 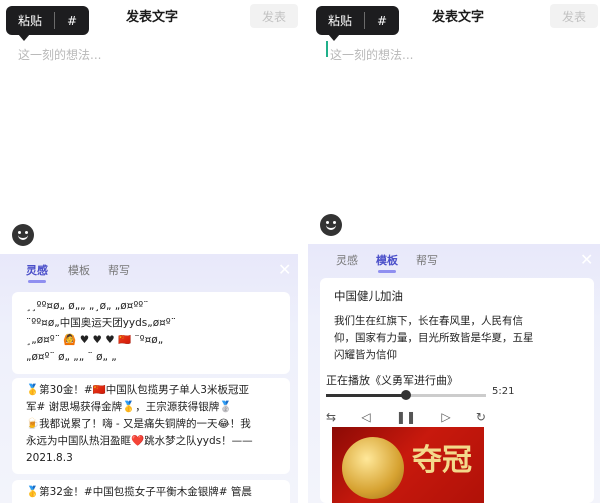 What do you see at coordinates (445, 417) in the screenshot?
I see `next-icon: ▷` at bounding box center [445, 417].